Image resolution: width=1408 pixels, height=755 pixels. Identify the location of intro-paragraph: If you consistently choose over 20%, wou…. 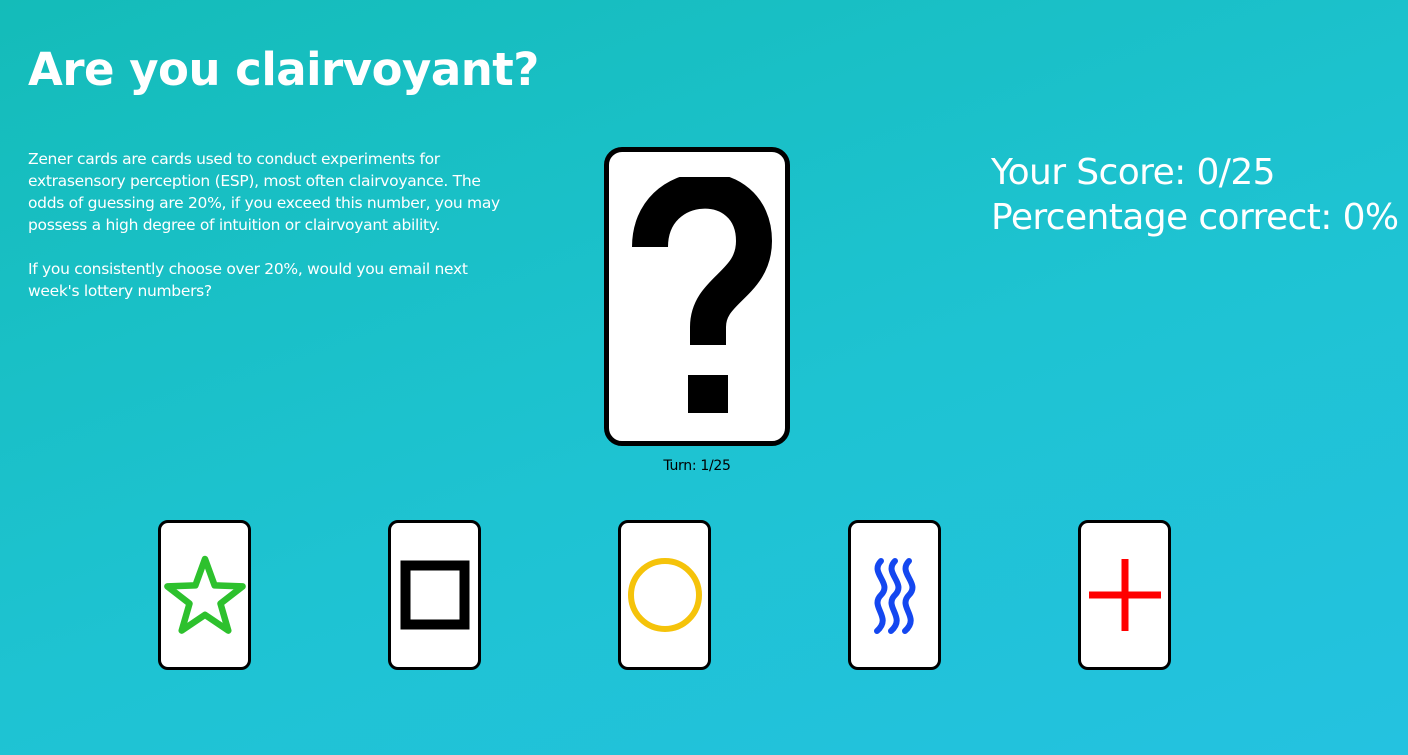
(248, 280).